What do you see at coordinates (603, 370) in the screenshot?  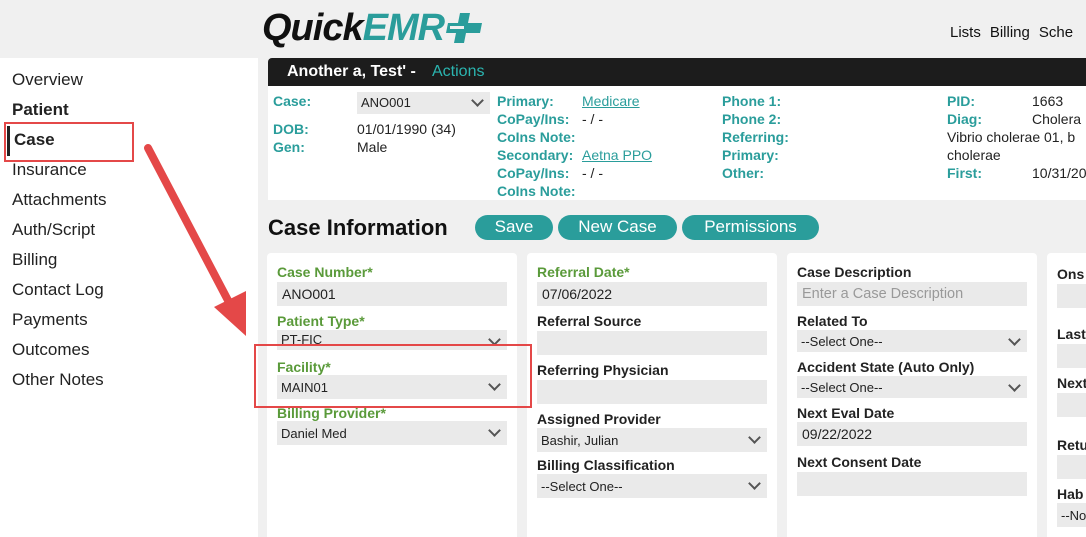 I see `referring-physician-label: Referring Physician` at bounding box center [603, 370].